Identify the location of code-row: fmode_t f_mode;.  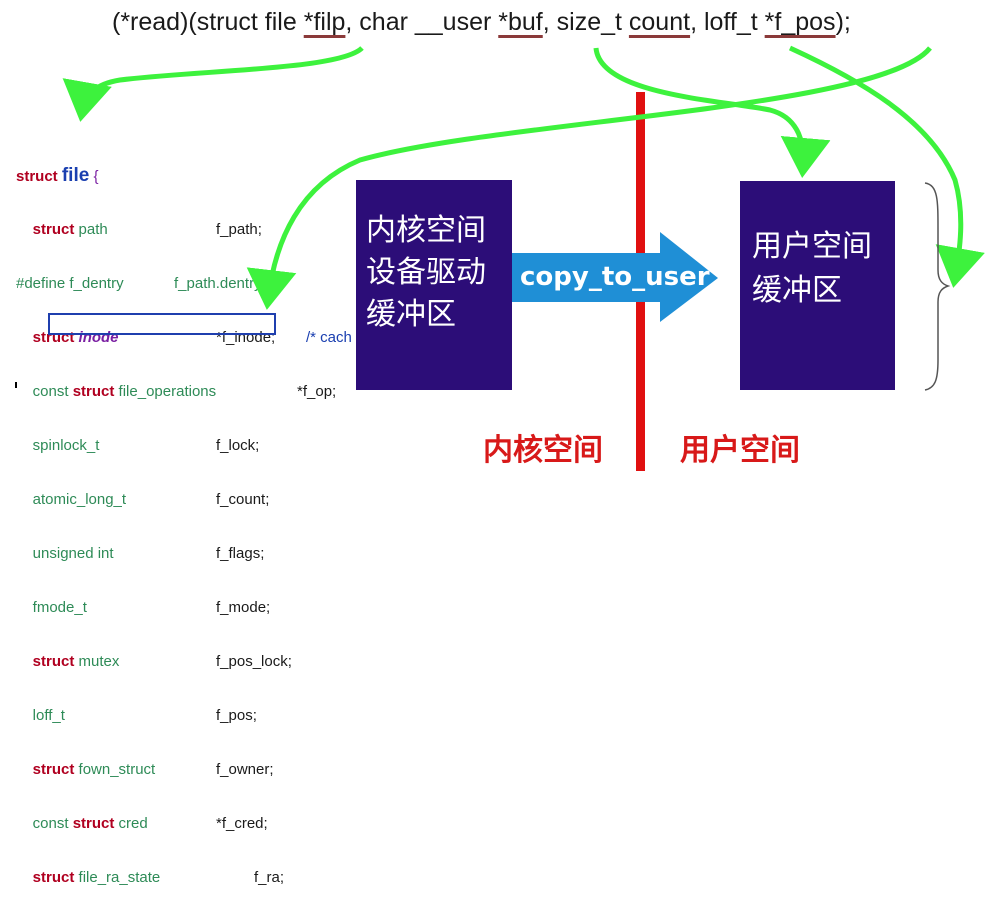
(143, 608).